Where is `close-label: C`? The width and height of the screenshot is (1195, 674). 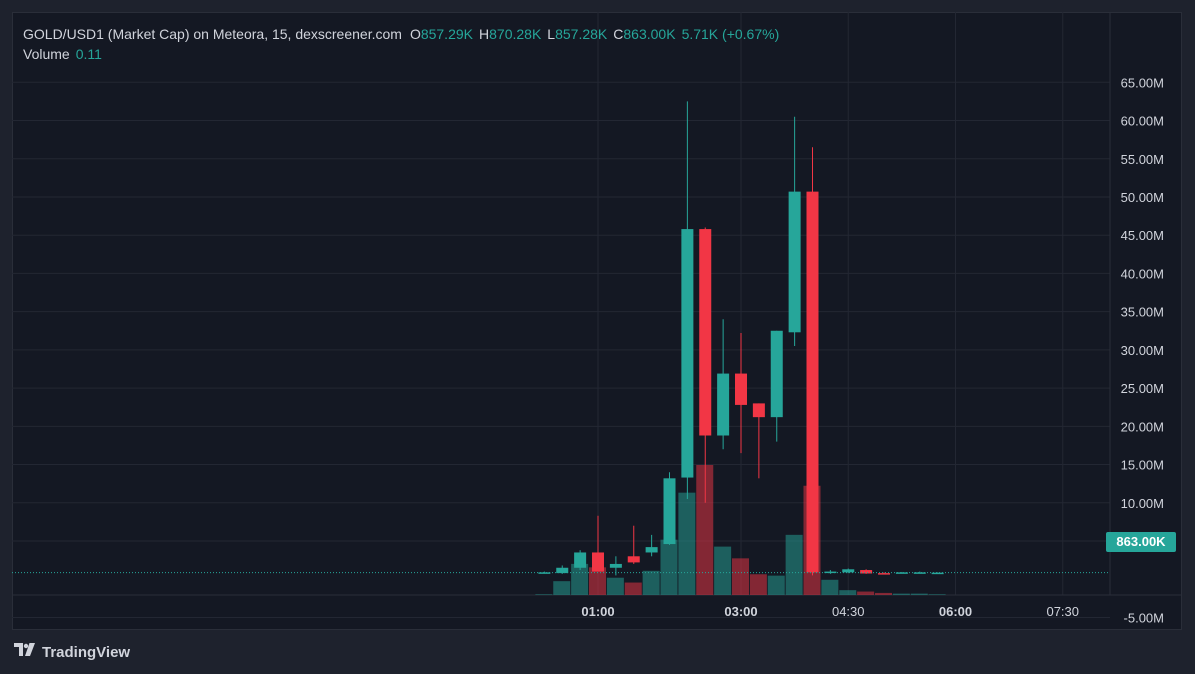
close-label: C is located at coordinates (618, 34).